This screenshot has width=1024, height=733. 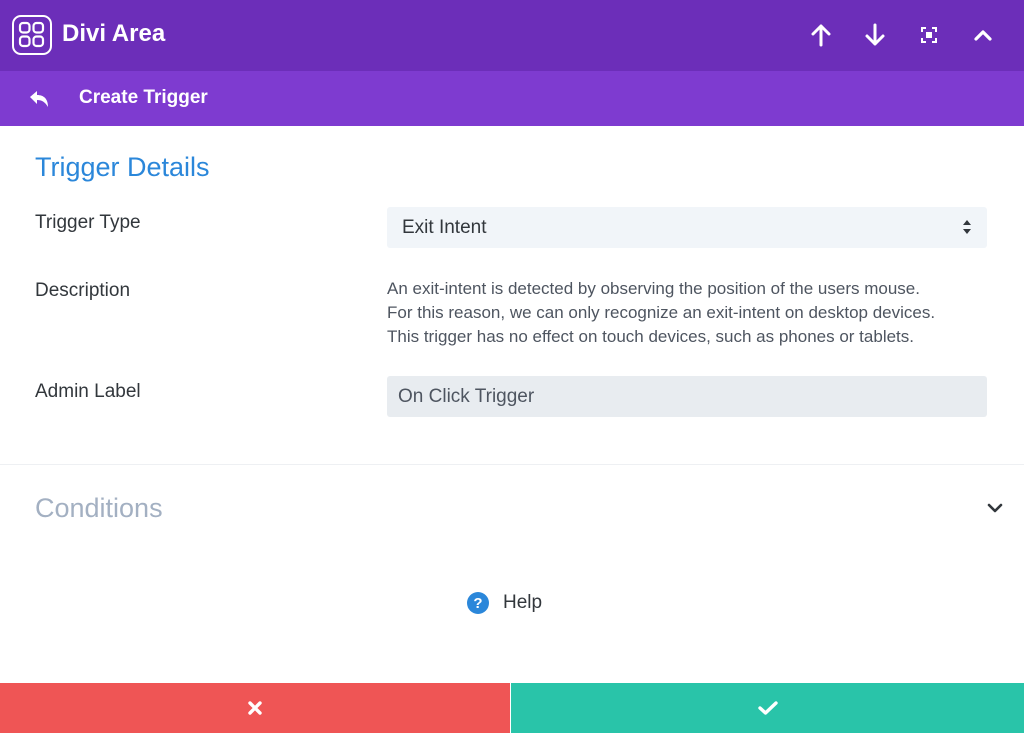 I want to click on help-label: Help, so click(x=523, y=602).